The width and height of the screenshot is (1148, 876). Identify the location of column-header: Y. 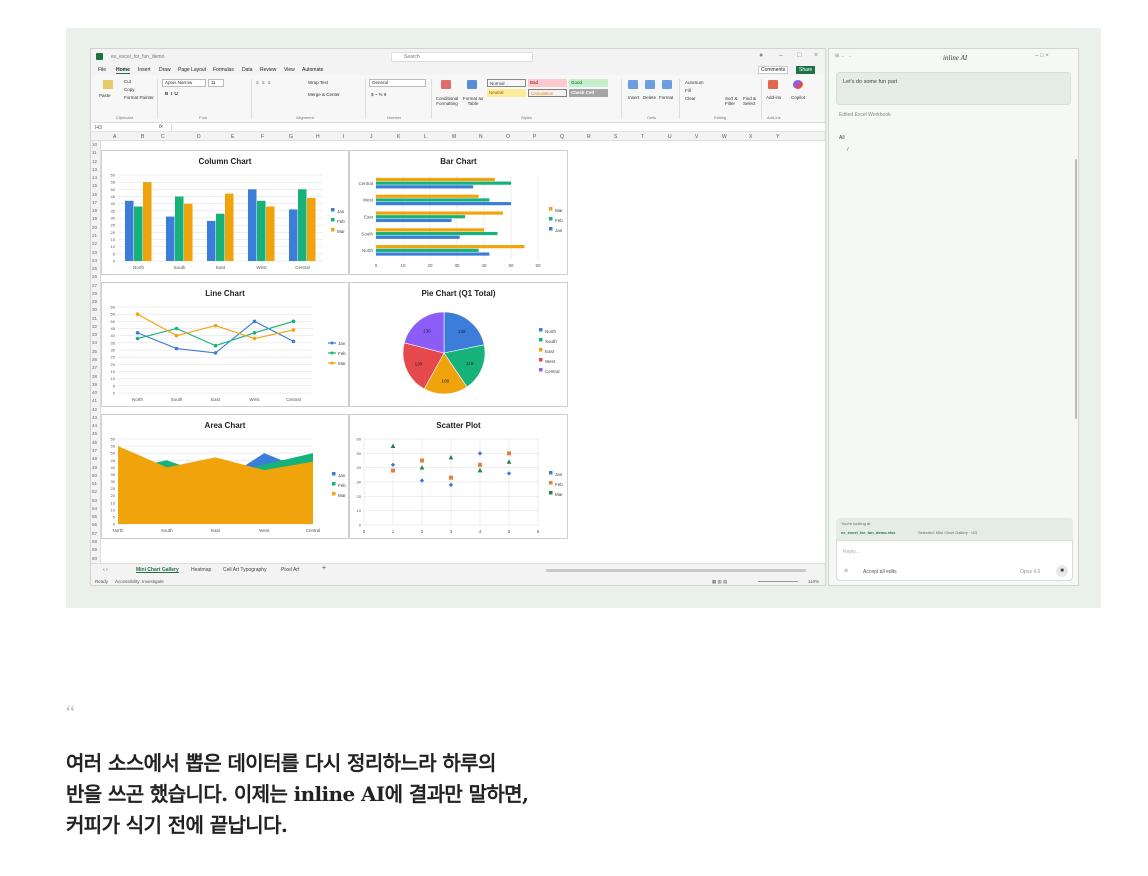
(777, 137).